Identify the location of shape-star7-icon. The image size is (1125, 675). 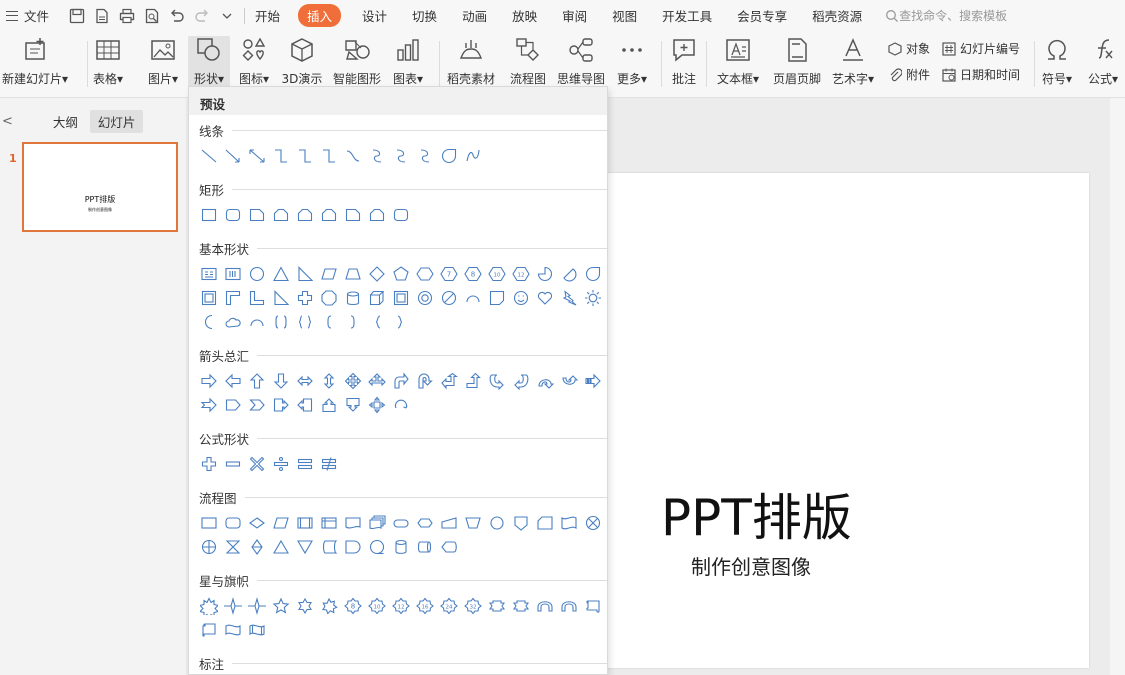
(329, 606).